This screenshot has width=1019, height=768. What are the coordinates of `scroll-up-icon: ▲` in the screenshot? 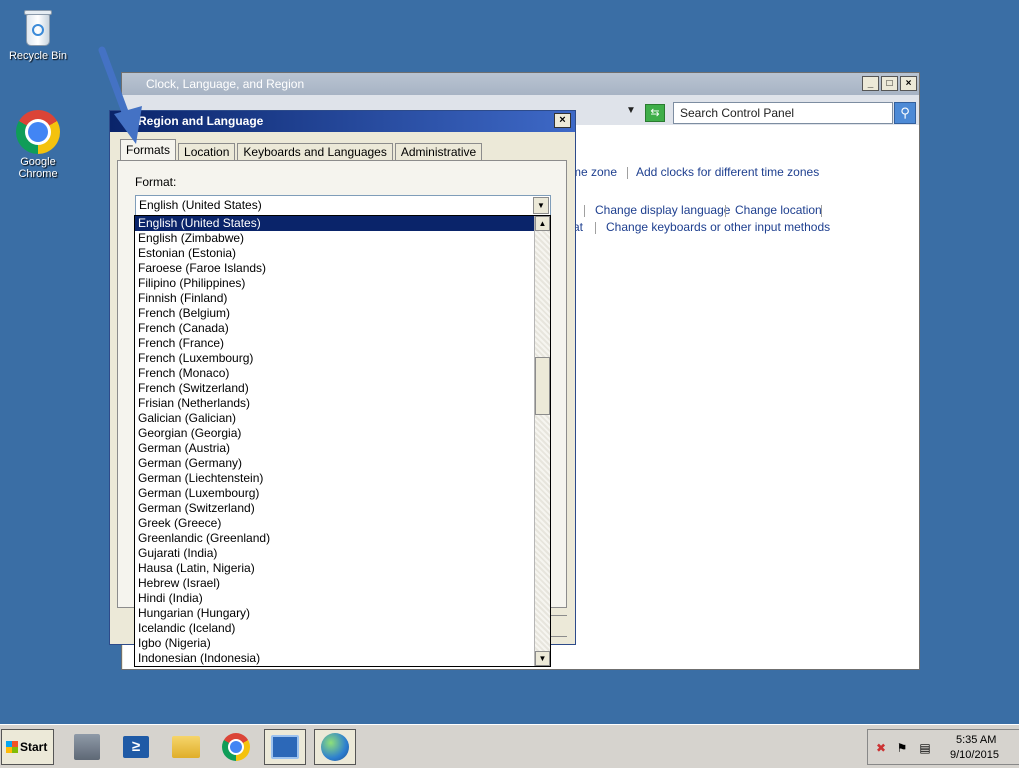 It's located at (542, 223).